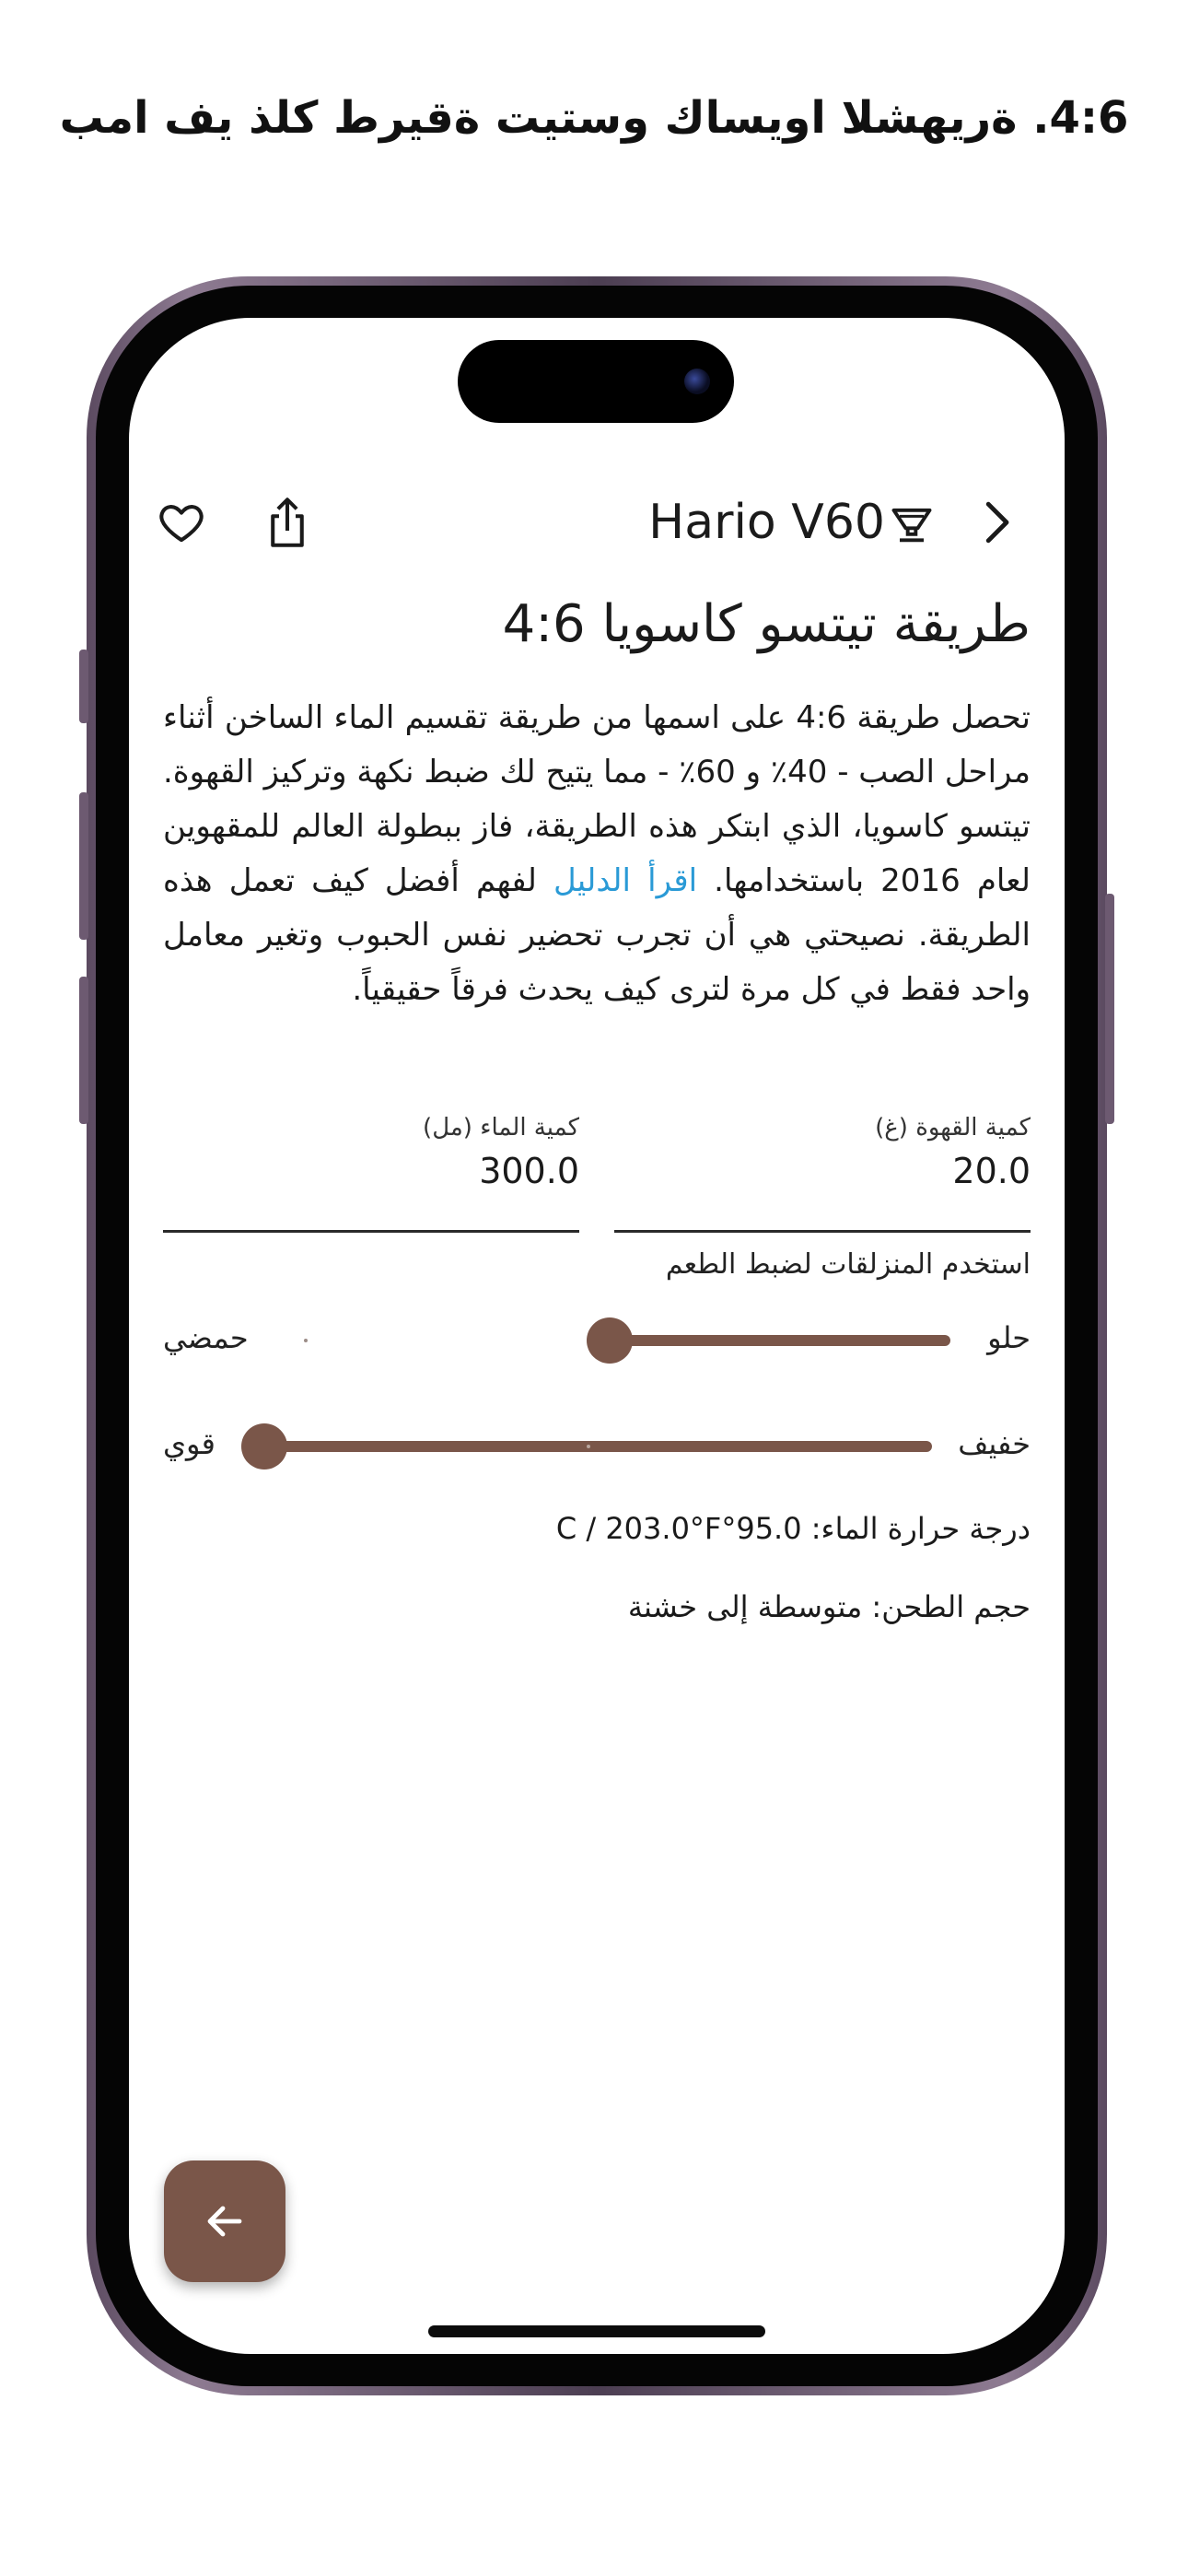 The height and width of the screenshot is (2576, 1188). What do you see at coordinates (1109, 1009) in the screenshot?
I see `power-button` at bounding box center [1109, 1009].